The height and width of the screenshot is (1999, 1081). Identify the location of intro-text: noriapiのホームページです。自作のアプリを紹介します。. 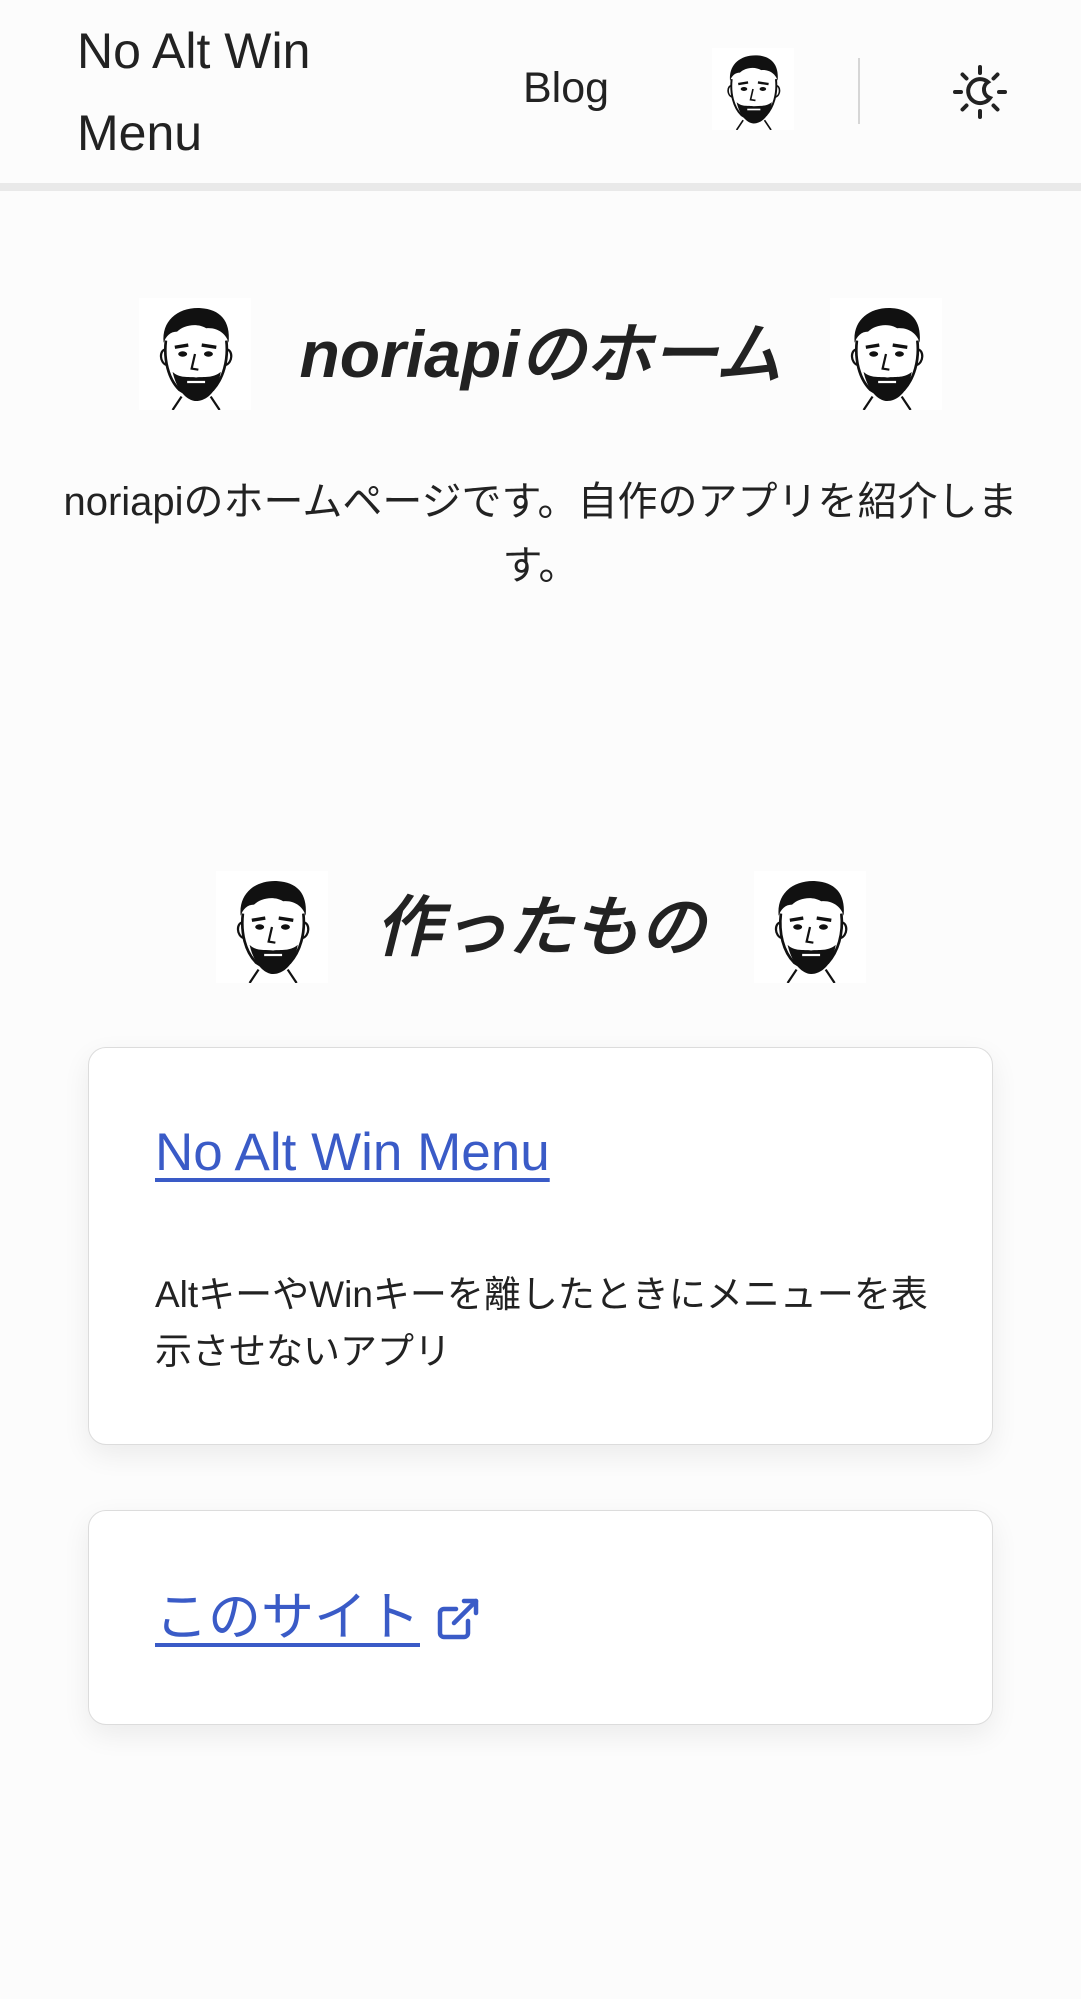
(540, 534).